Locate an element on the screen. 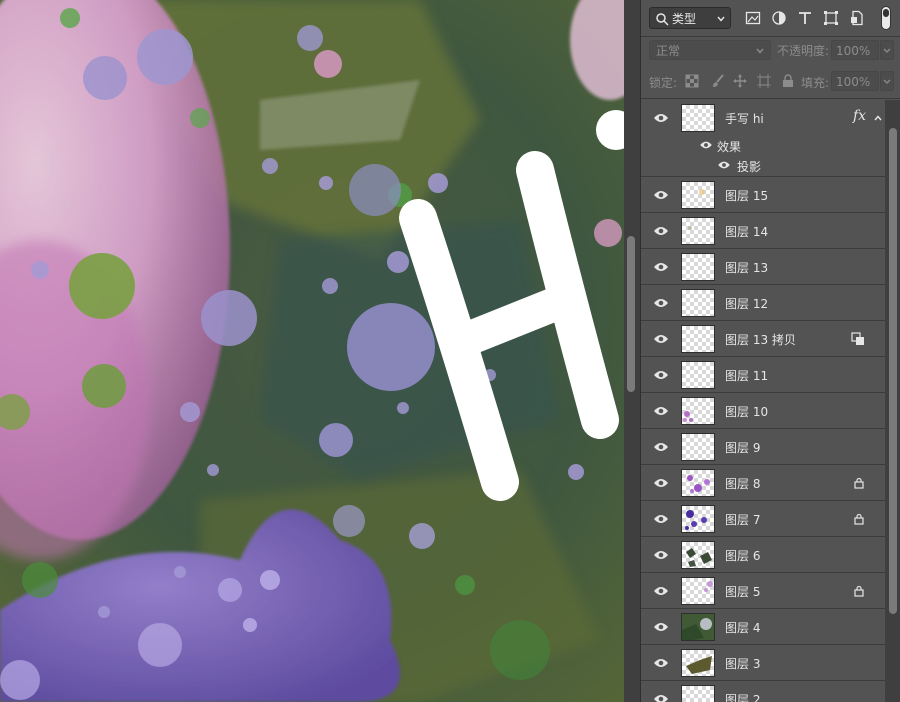  layer-row: 图层 9 is located at coordinates (763, 447).